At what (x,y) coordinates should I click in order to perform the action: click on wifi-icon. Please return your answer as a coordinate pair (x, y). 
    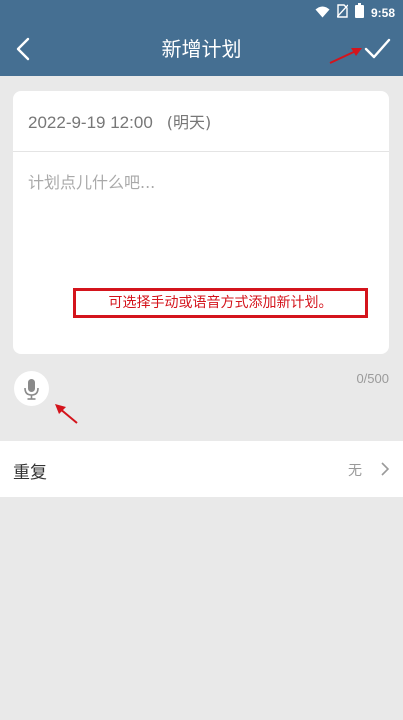
    Looking at the image, I should click on (322, 12).